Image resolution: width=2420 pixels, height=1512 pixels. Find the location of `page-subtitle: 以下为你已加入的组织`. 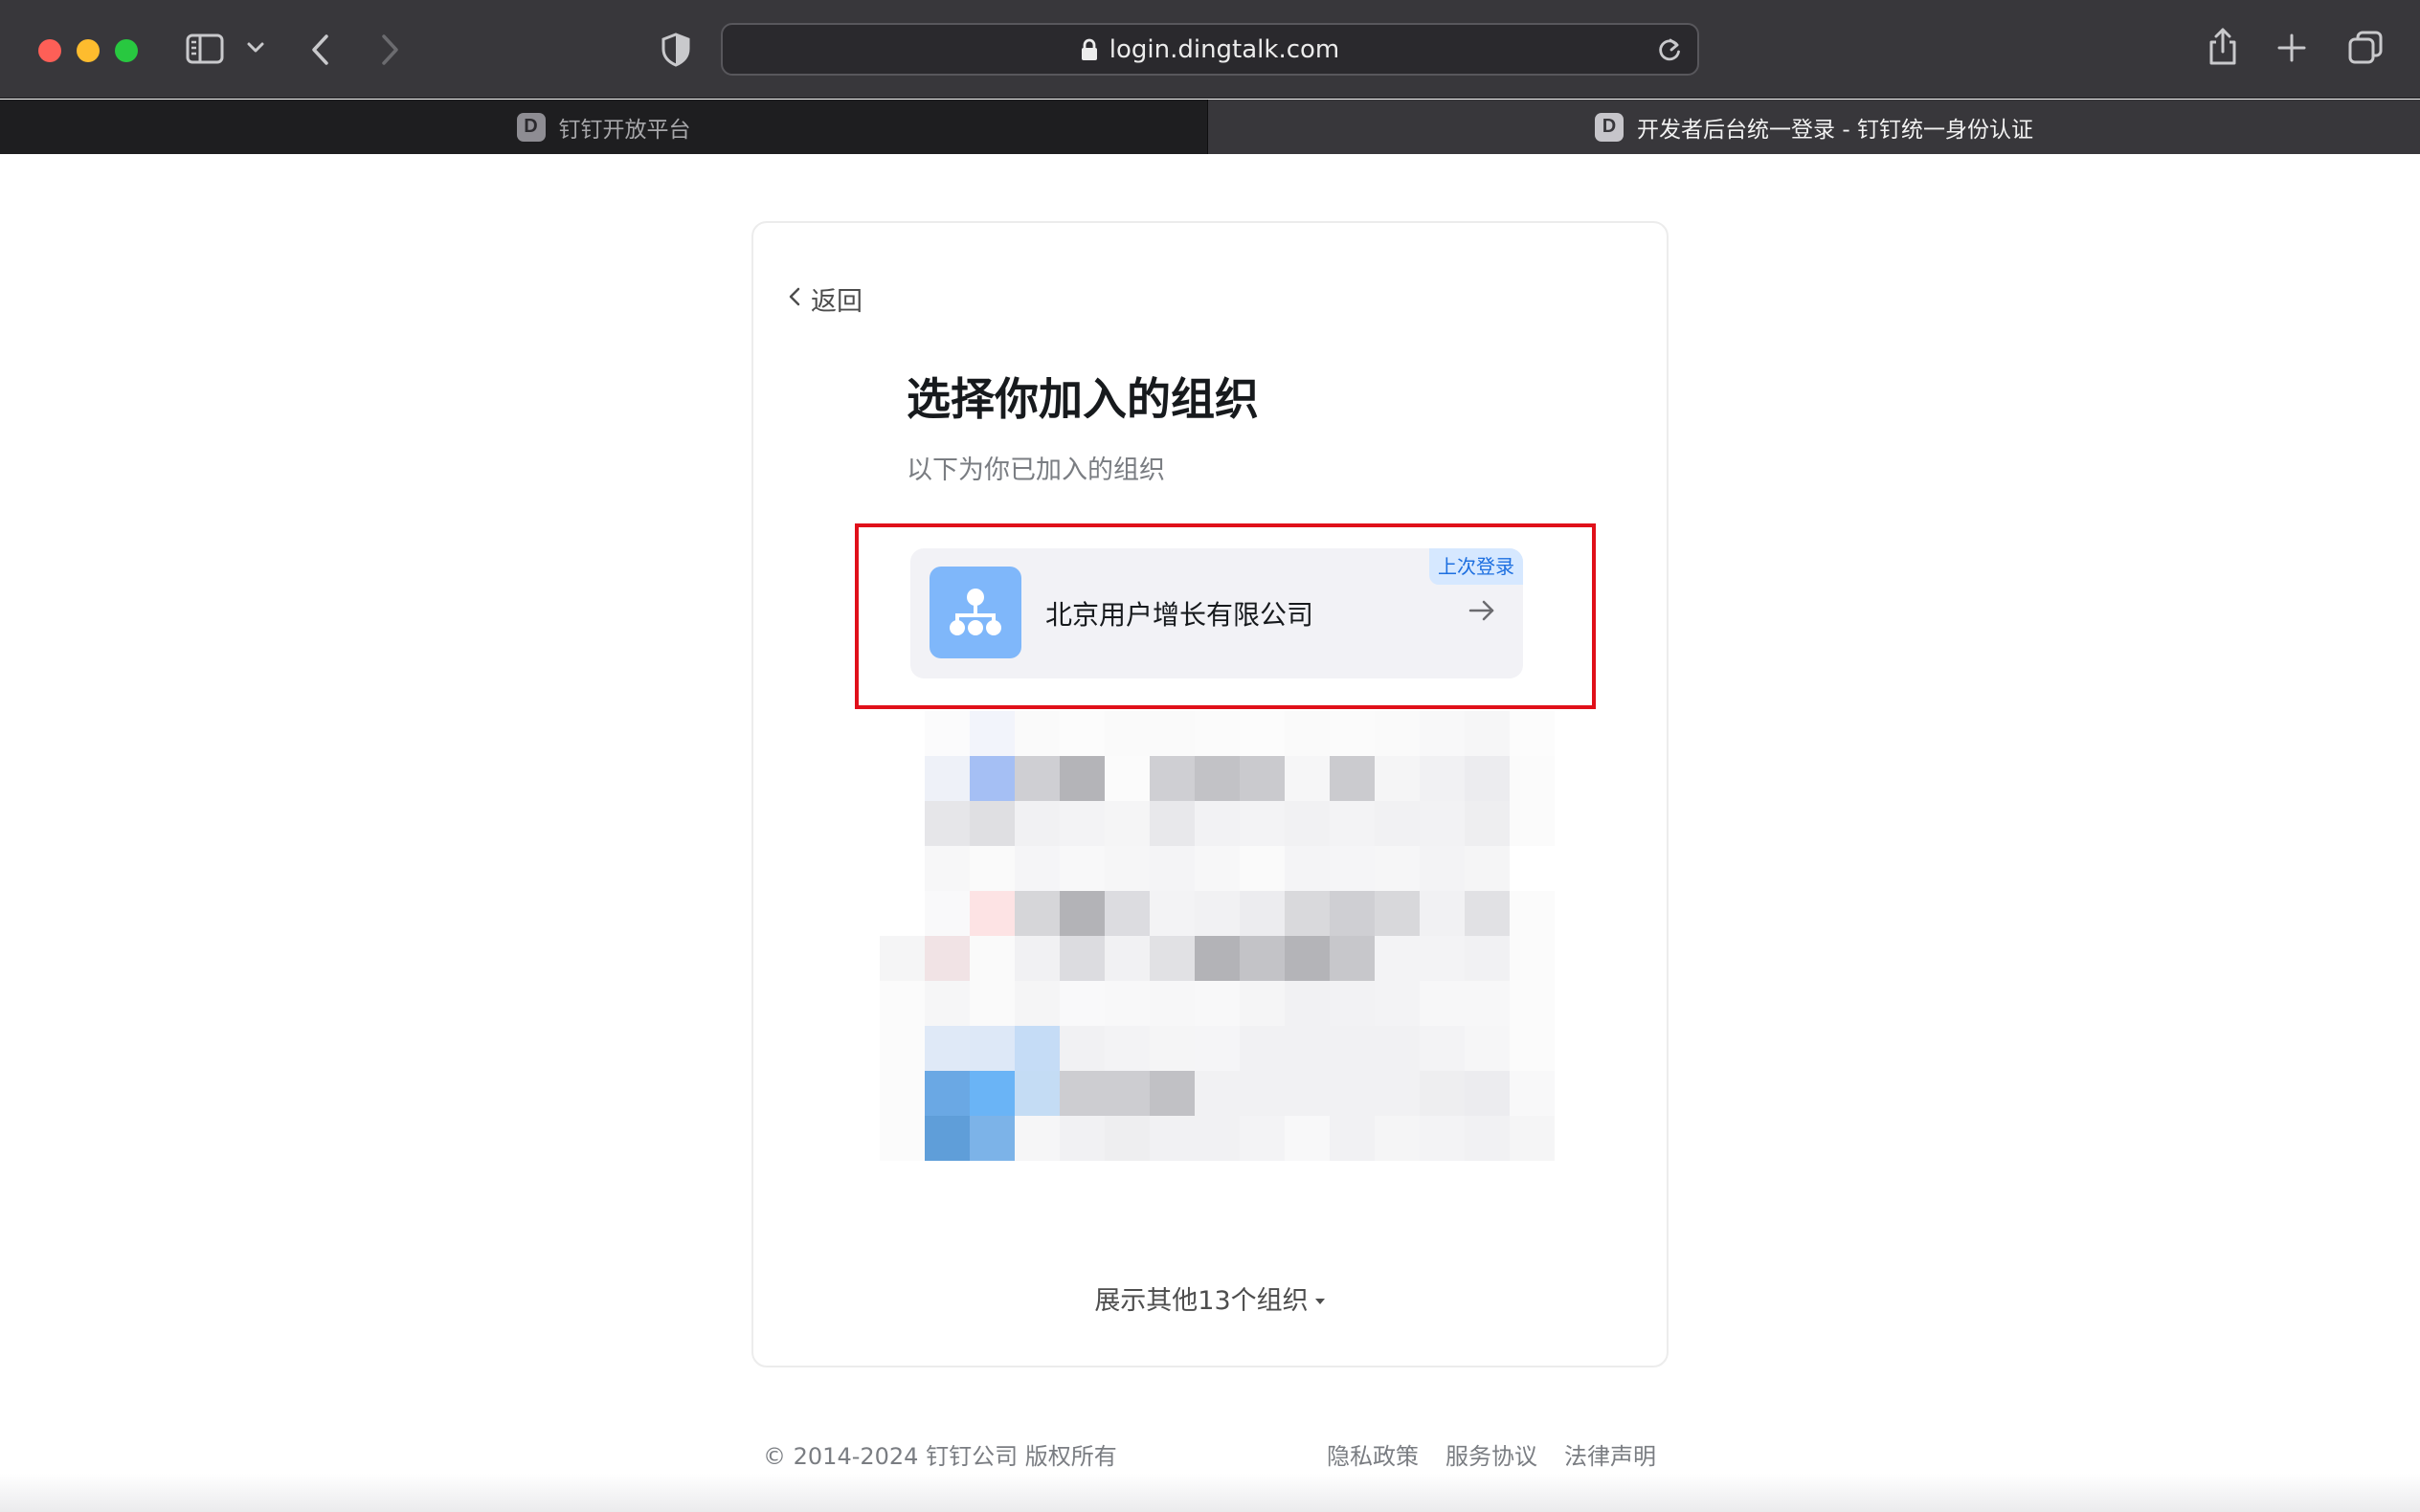

page-subtitle: 以下为你已加入的组织 is located at coordinates (1036, 470).